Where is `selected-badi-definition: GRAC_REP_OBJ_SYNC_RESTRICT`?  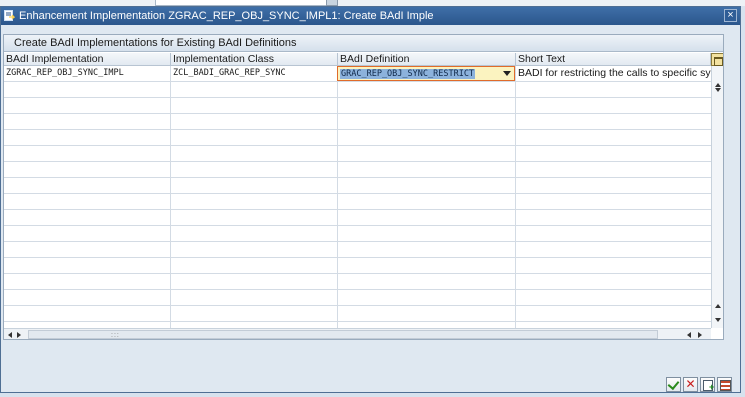 selected-badi-definition: GRAC_REP_OBJ_SYNC_RESTRICT is located at coordinates (408, 74).